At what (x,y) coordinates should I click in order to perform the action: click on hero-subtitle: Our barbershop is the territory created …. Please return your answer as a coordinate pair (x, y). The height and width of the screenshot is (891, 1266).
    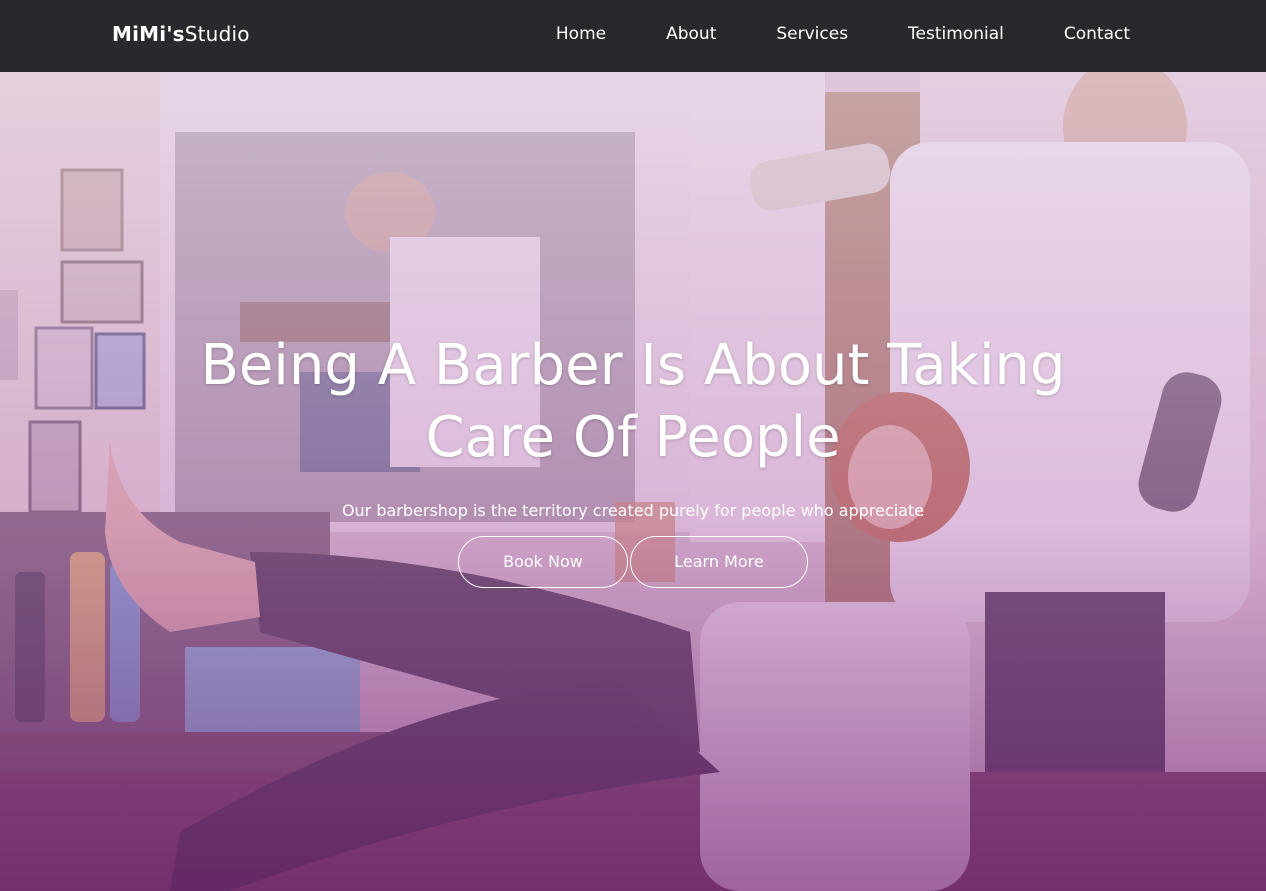
    Looking at the image, I should click on (633, 510).